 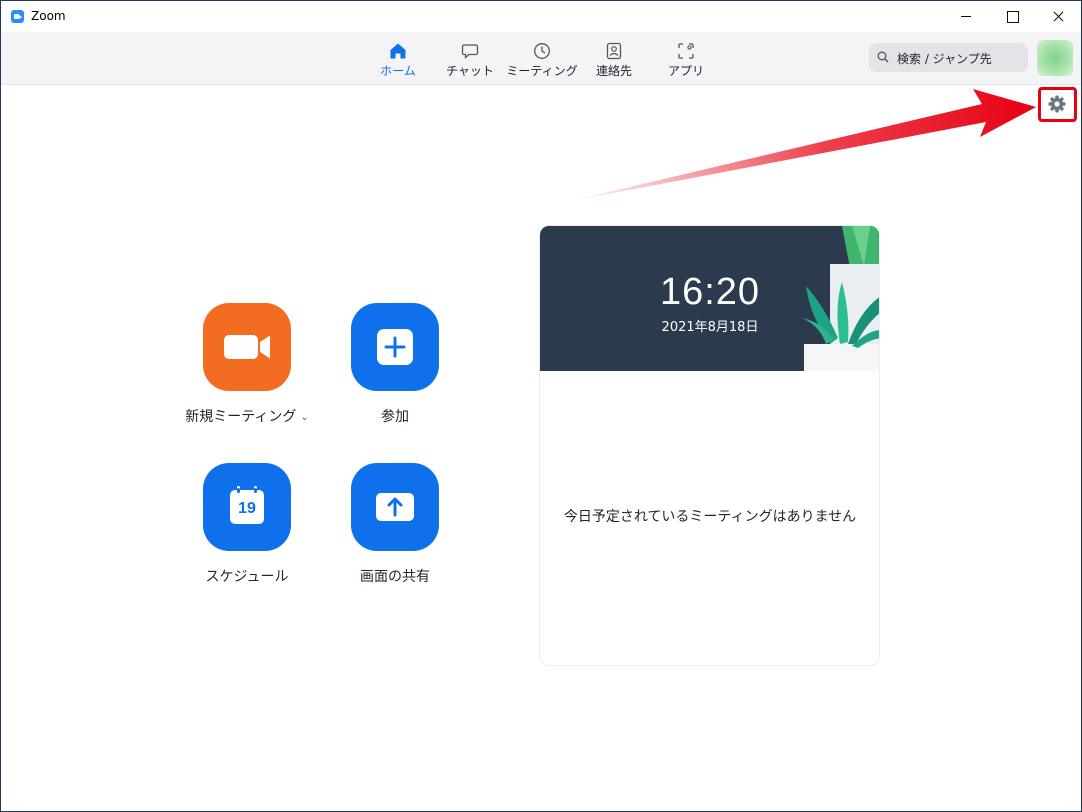 I want to click on share-screen-label: 画面の共有, so click(x=395, y=577).